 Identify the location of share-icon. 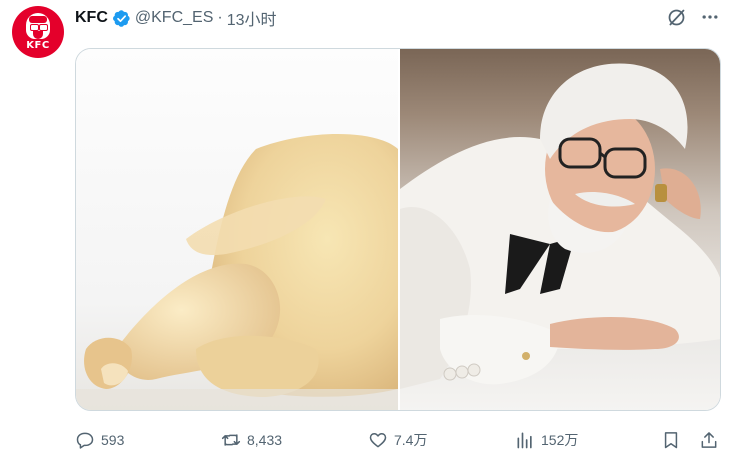
(709, 440).